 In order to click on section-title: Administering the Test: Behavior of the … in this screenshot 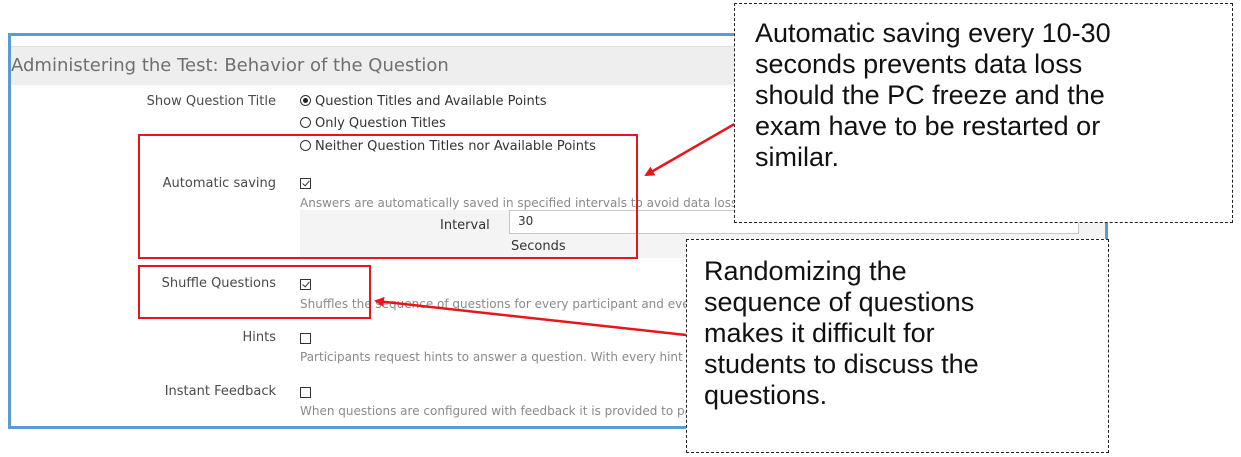, I will do `click(230, 65)`.